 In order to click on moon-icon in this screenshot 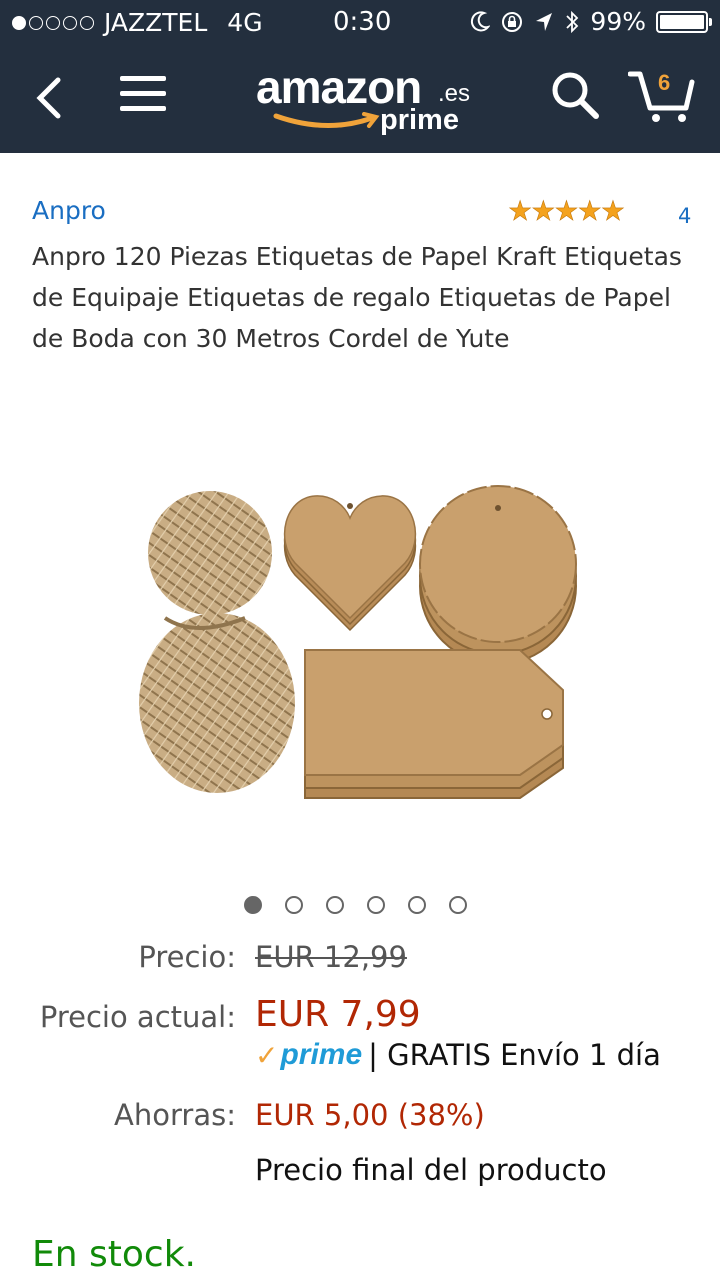, I will do `click(481, 20)`.